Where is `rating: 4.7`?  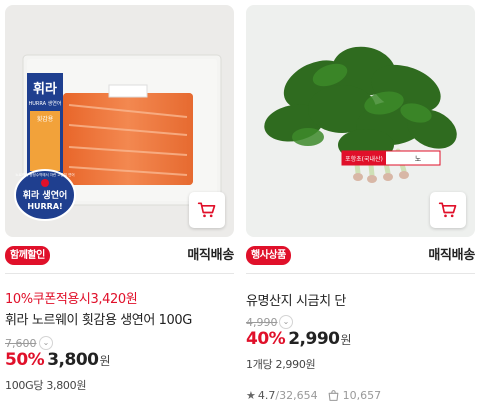 rating: 4.7 is located at coordinates (266, 395).